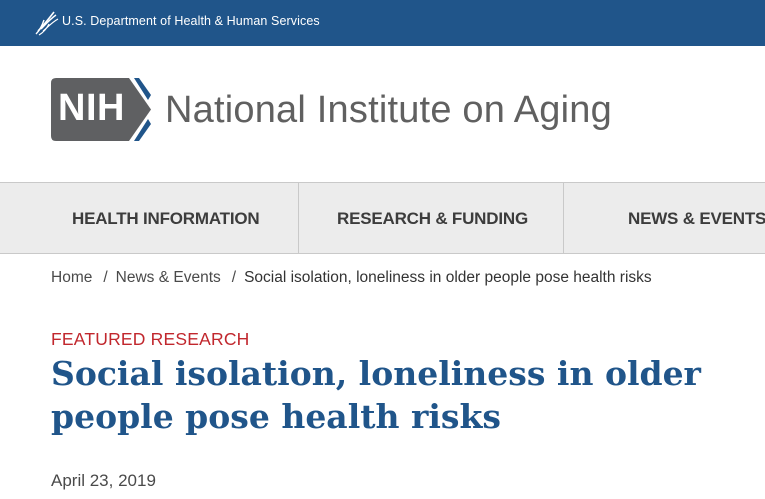 This screenshot has width=765, height=499. Describe the element at coordinates (103, 480) in the screenshot. I see `publish-date: April 23, 2019` at that location.